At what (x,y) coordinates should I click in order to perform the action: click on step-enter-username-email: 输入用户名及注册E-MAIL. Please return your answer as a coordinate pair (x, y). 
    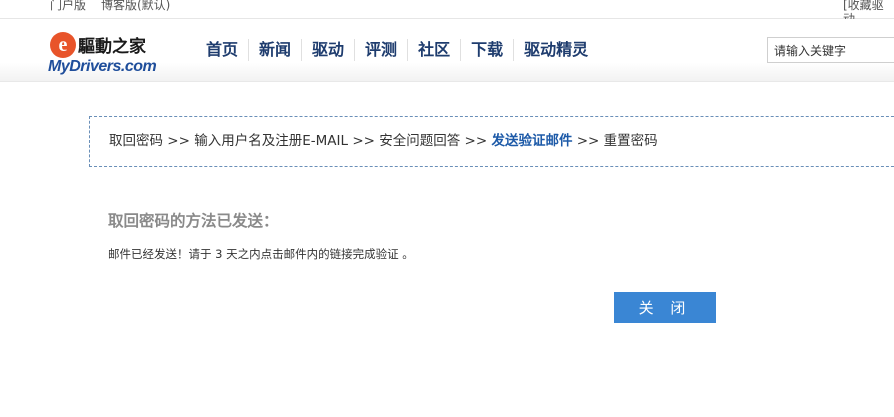
    Looking at the image, I should click on (271, 141).